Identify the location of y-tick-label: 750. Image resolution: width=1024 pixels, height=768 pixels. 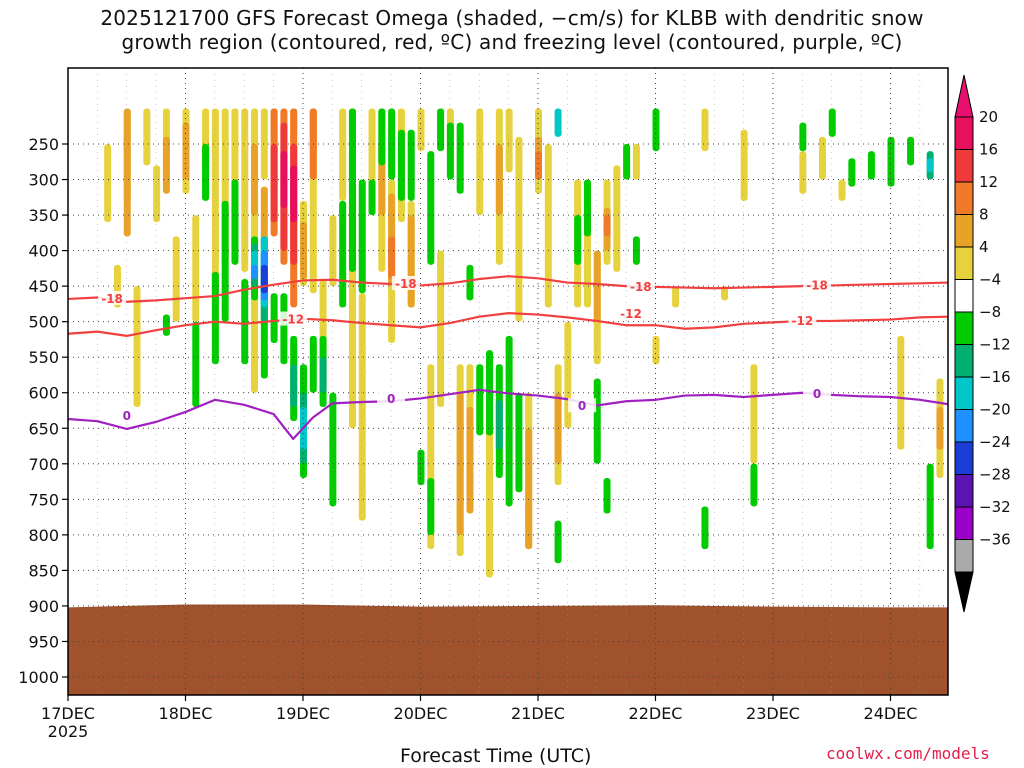
(43, 499).